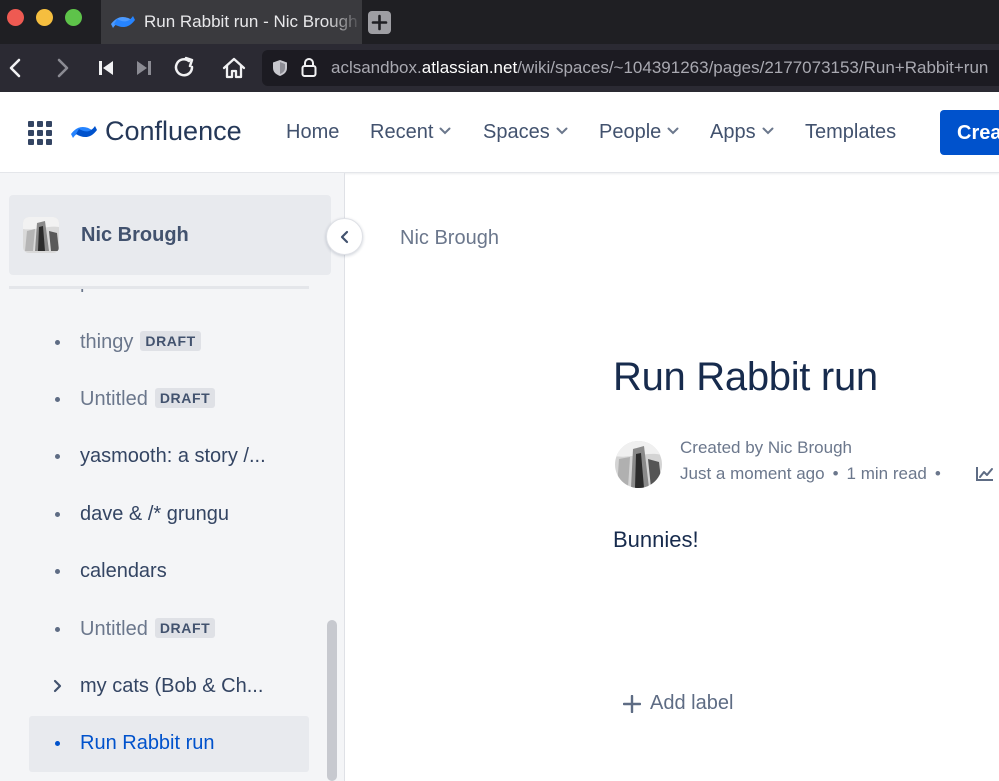 The height and width of the screenshot is (781, 999). Describe the element at coordinates (135, 235) in the screenshot. I see `space-name: Nic Brough` at that location.